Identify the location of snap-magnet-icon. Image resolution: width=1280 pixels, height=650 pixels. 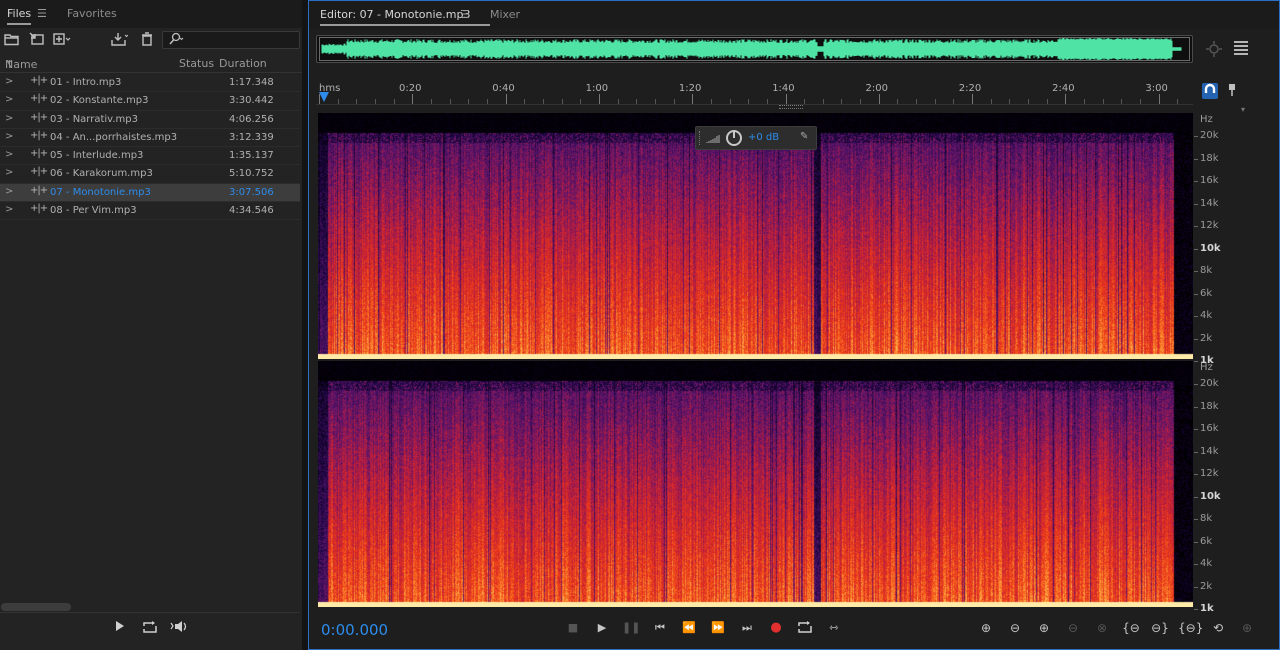
(1210, 91).